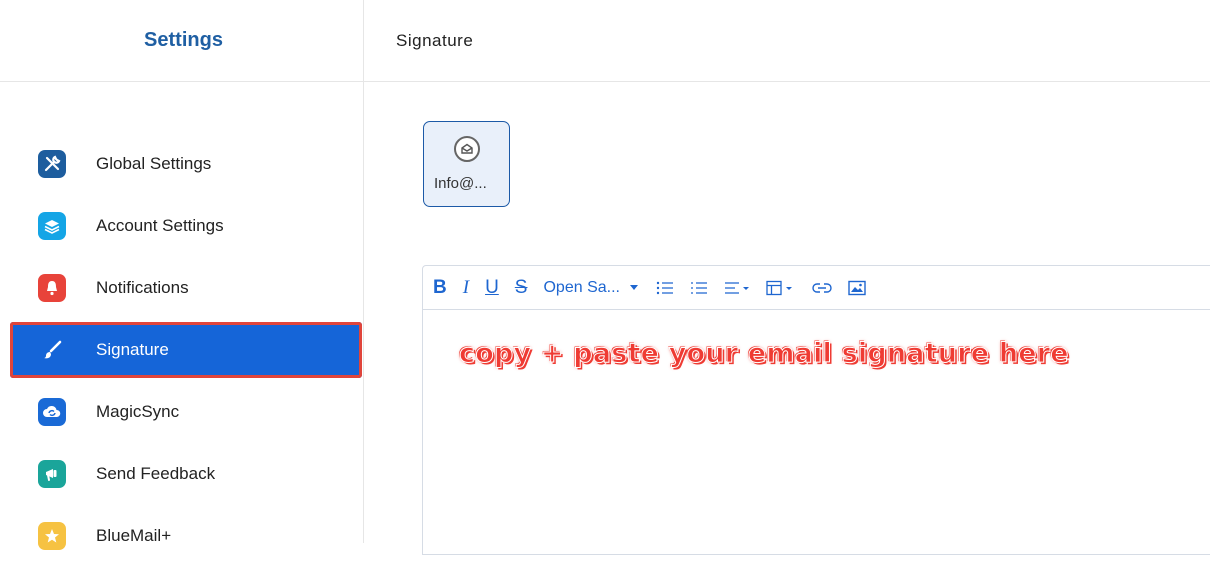 This screenshot has height=567, width=1210. I want to click on sidebar-item-label: Account Settings, so click(160, 225).